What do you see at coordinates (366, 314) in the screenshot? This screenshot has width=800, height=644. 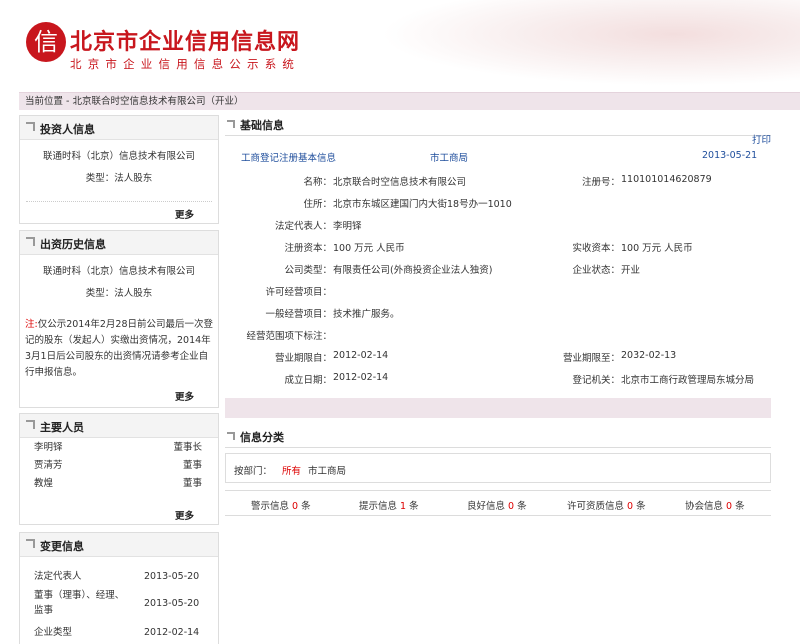 I see `general-scope-value: 技术推广服务。` at bounding box center [366, 314].